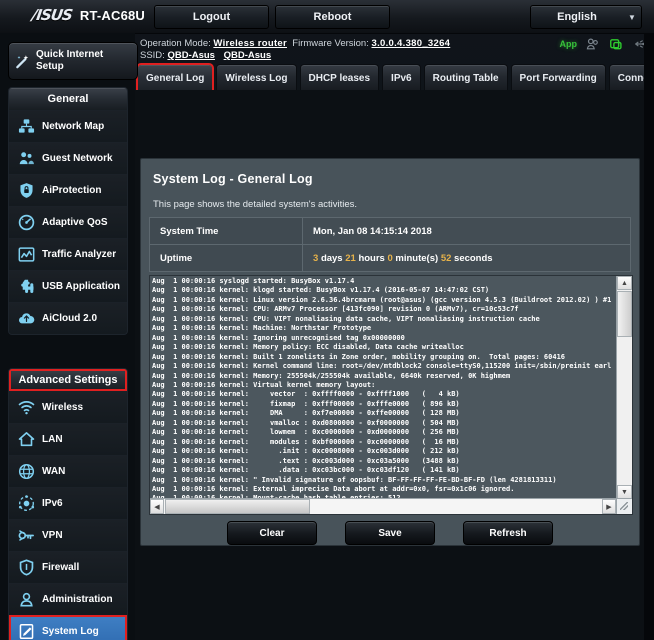  What do you see at coordinates (624, 506) in the screenshot?
I see `resize-grip` at bounding box center [624, 506].